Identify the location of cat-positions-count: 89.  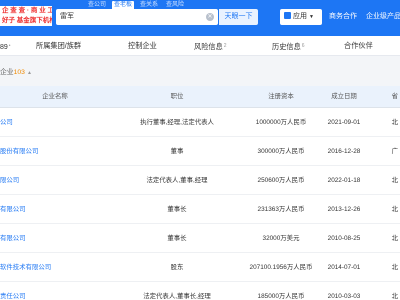
(4, 47).